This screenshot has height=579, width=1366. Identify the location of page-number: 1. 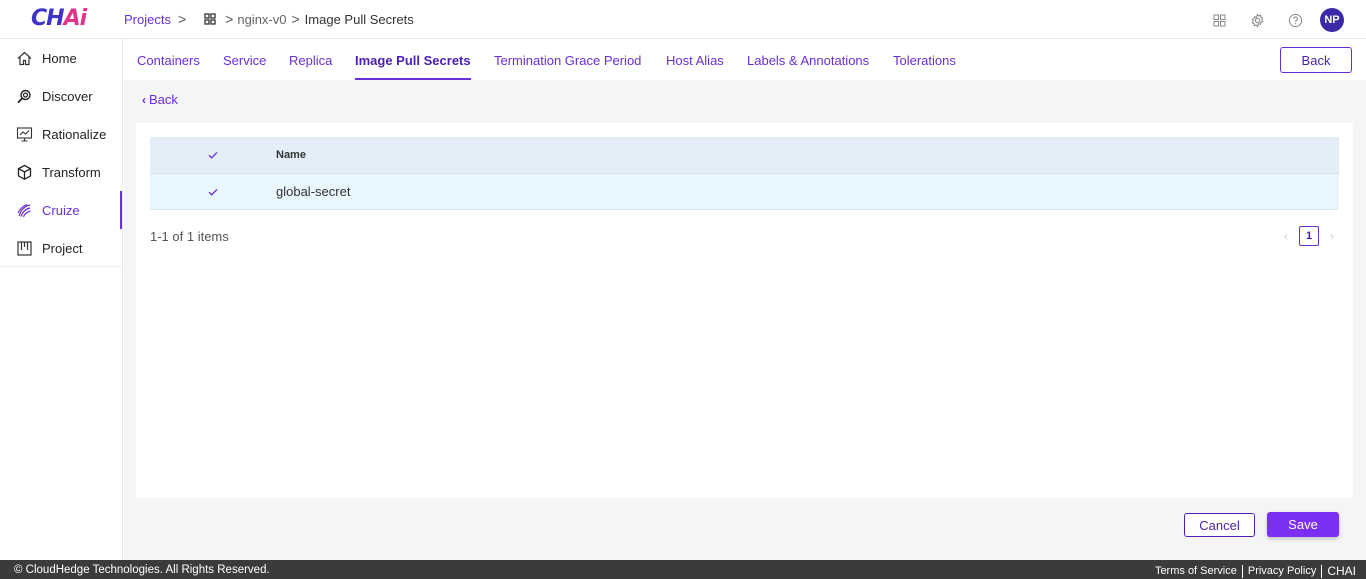
(1309, 236).